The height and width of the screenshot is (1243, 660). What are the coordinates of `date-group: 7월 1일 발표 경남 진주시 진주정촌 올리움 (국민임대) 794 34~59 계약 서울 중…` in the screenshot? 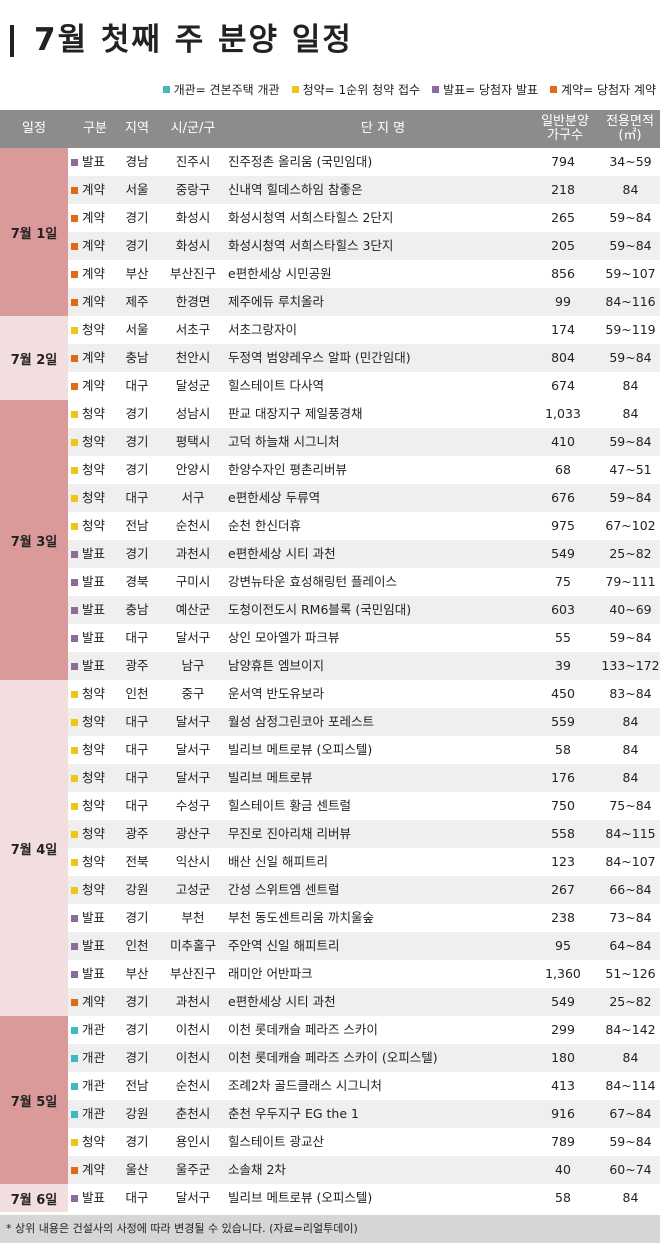 It's located at (330, 232).